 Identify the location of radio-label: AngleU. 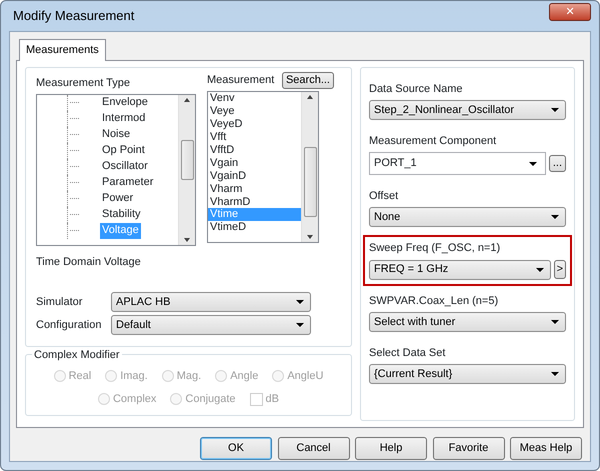
(305, 376).